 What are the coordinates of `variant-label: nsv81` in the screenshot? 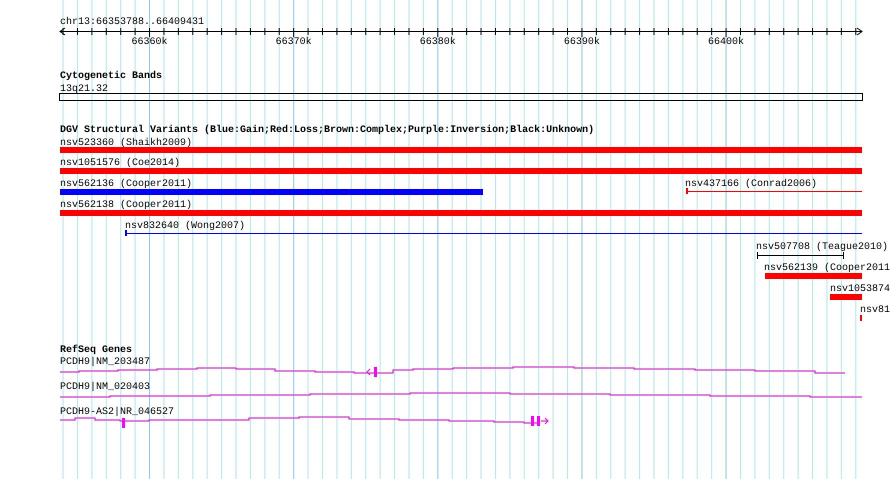 It's located at (875, 310).